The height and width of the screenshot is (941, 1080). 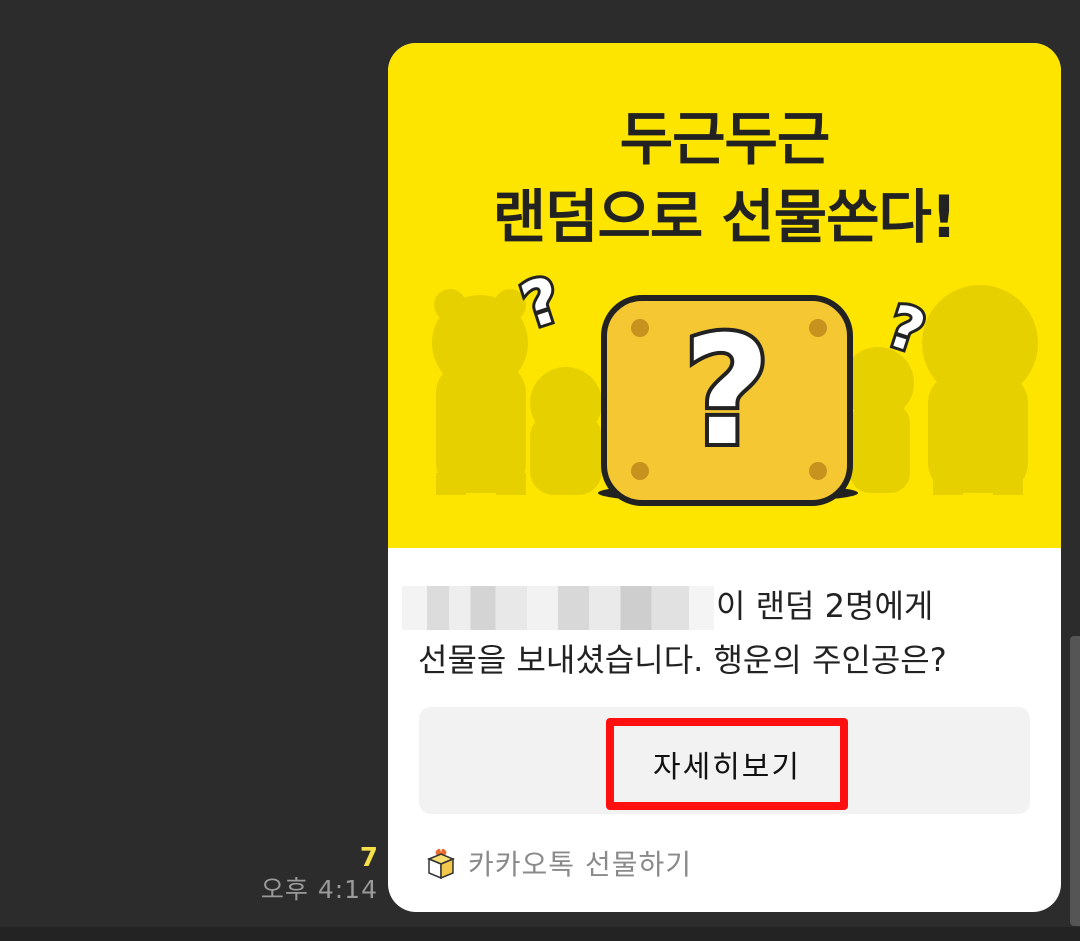 I want to click on scrollbar, so click(x=1075, y=781).